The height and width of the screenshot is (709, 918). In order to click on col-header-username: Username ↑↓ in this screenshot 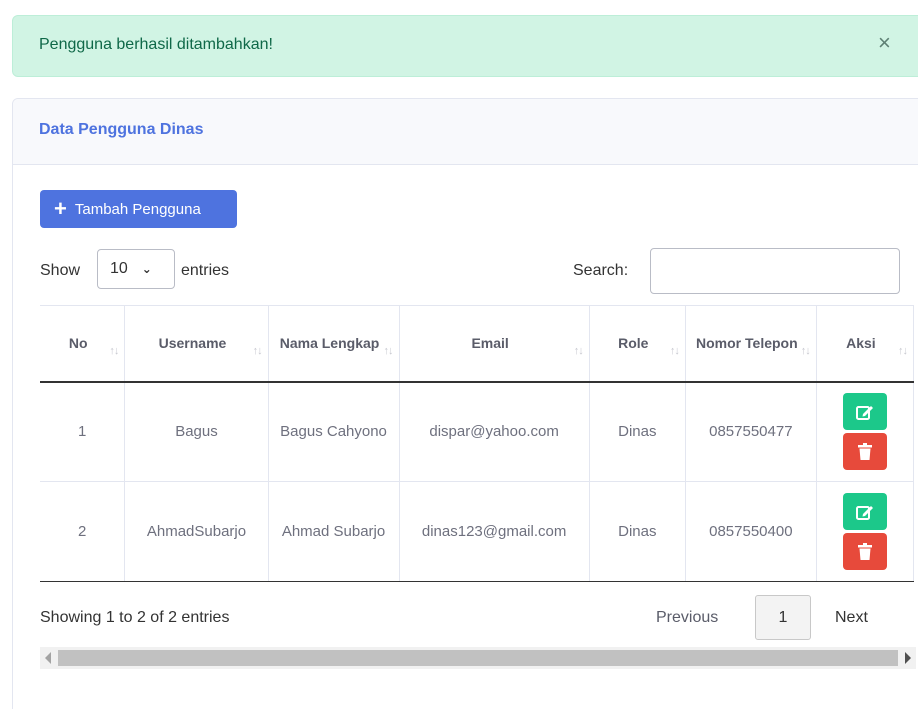, I will do `click(196, 344)`.